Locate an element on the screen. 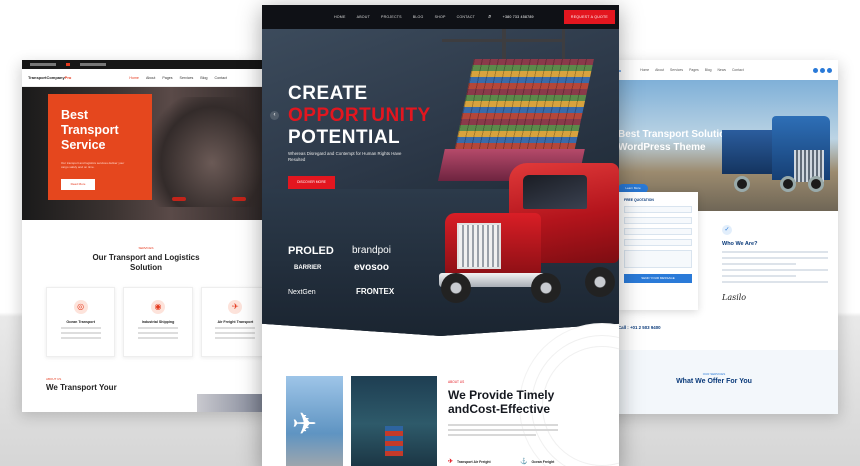 Image resolution: width=860 pixels, height=466 pixels. who-we-are-title: Who We Are? is located at coordinates (740, 244).